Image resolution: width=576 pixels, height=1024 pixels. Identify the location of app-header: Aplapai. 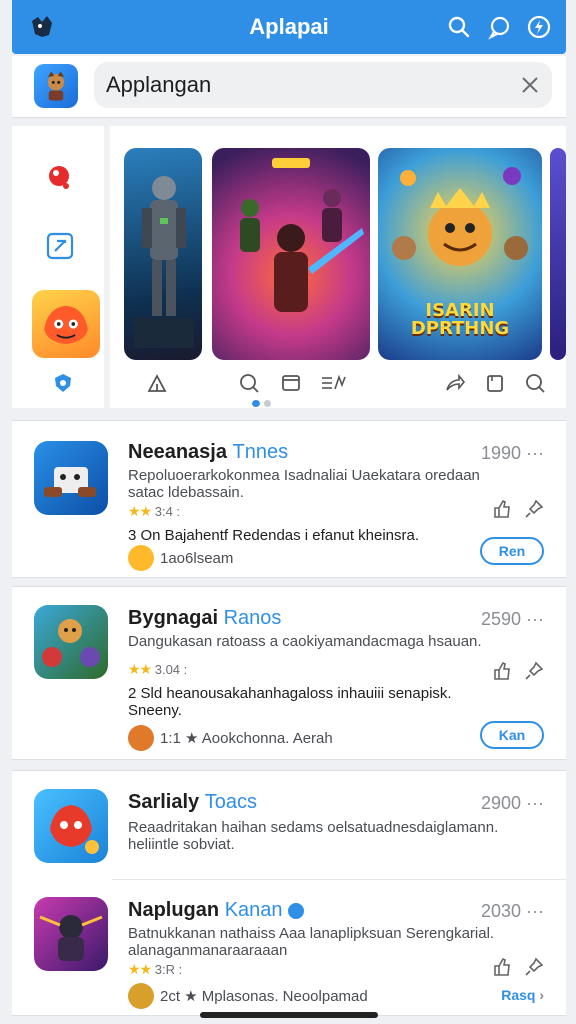
(289, 27).